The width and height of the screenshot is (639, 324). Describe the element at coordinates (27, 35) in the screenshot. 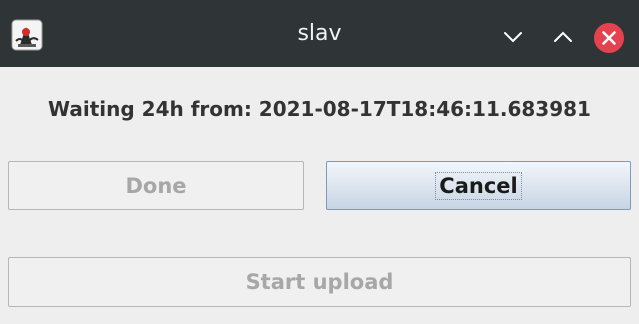

I see `java-duke-icon` at that location.